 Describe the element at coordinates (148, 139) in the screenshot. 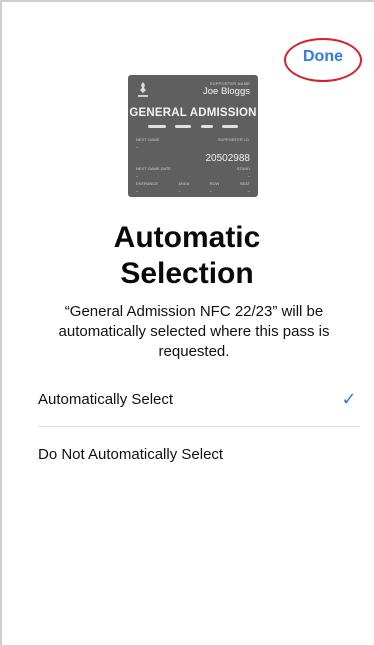

I see `next-game-label: NEXT GAME` at that location.